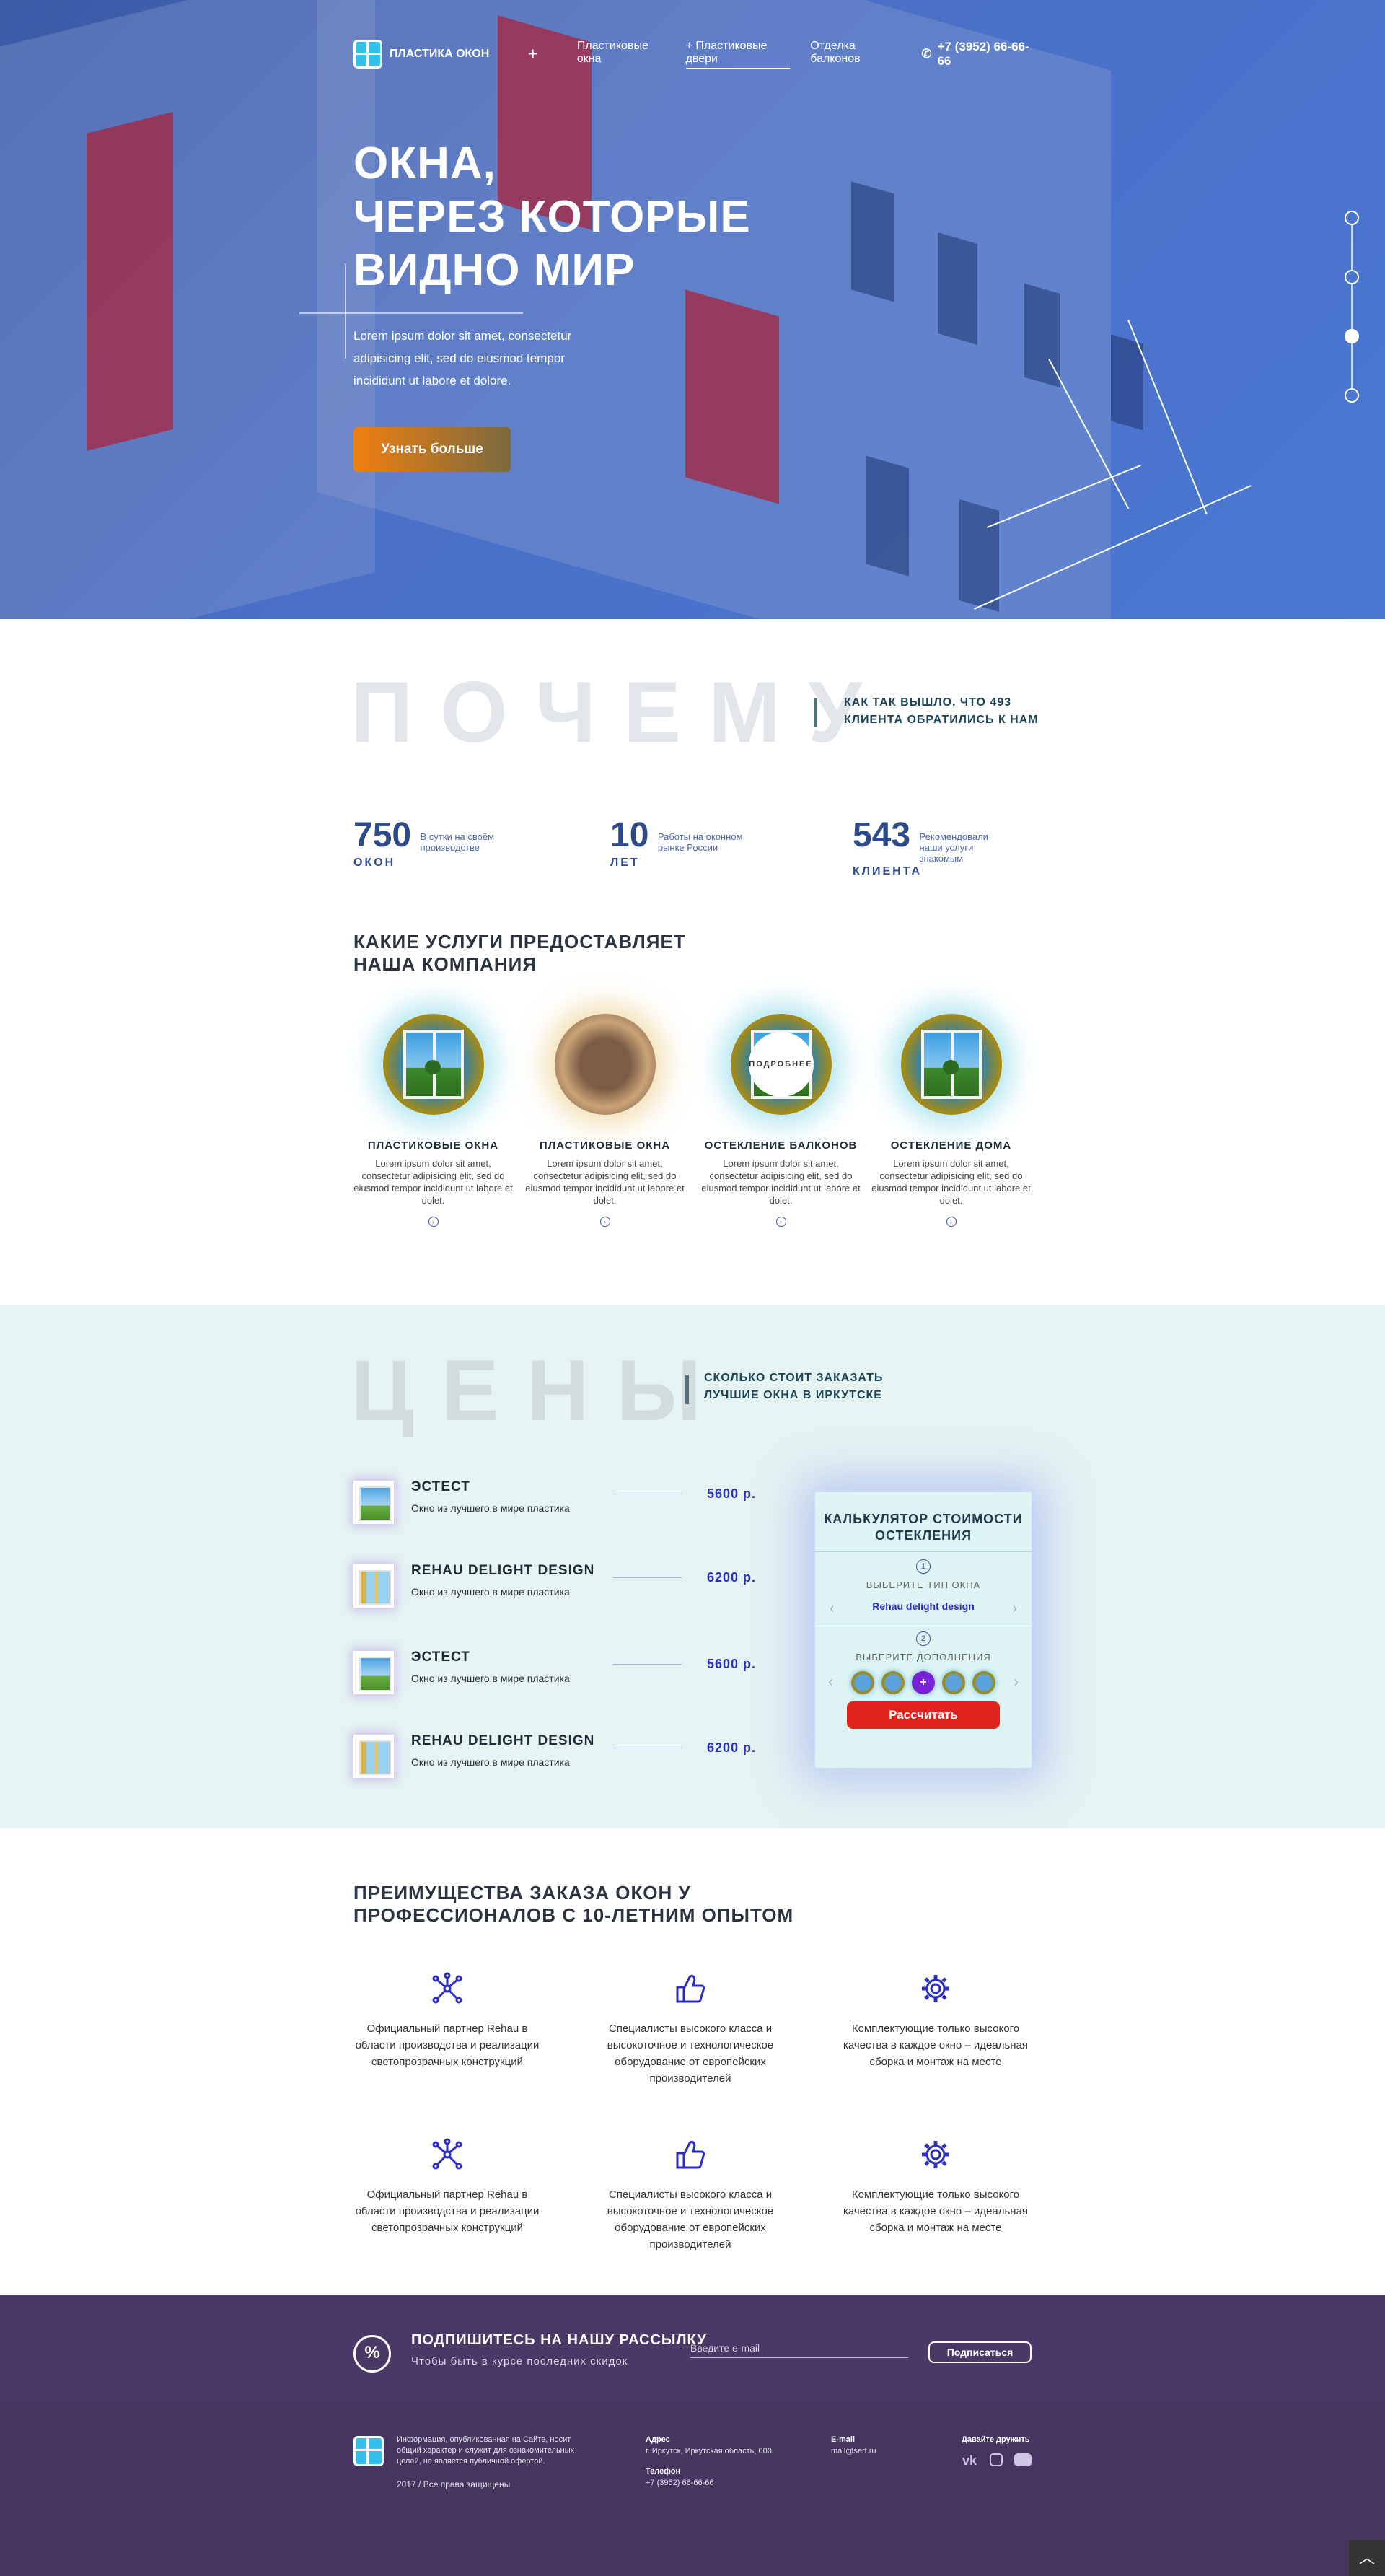  Describe the element at coordinates (679, 2483) in the screenshot. I see `footer-phone: +7 (3952) 66-66-66` at that location.